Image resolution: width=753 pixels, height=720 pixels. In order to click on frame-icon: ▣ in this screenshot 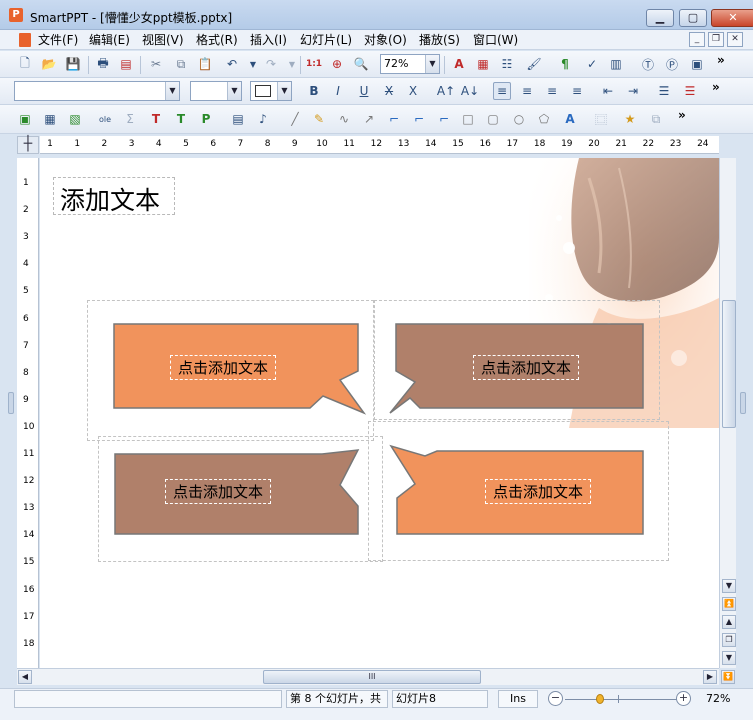, I will do `click(25, 119)`.